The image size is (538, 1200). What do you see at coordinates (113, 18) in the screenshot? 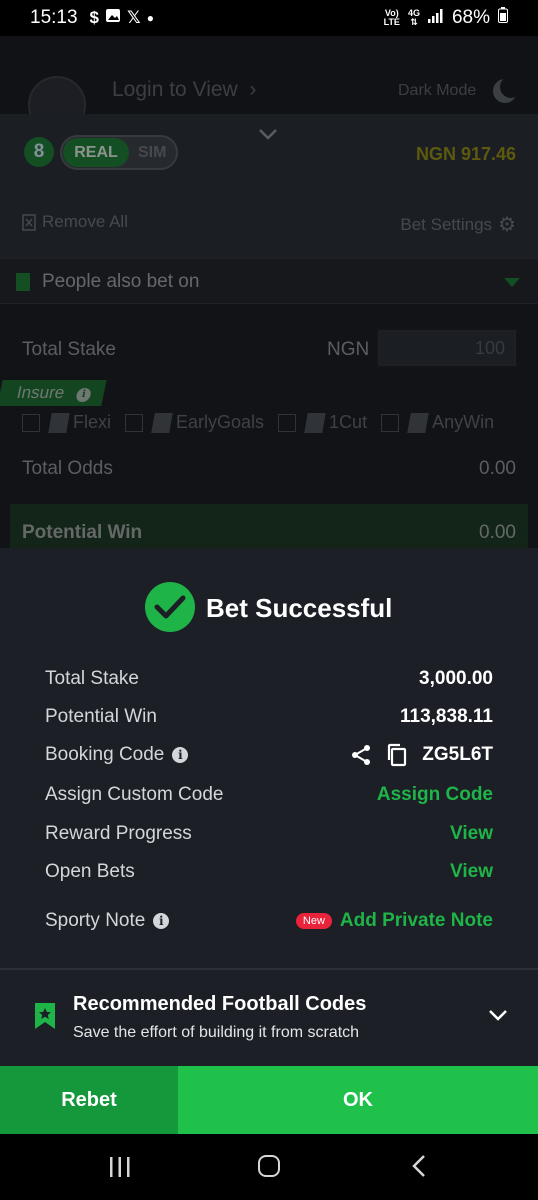
I see `image-icon` at bounding box center [113, 18].